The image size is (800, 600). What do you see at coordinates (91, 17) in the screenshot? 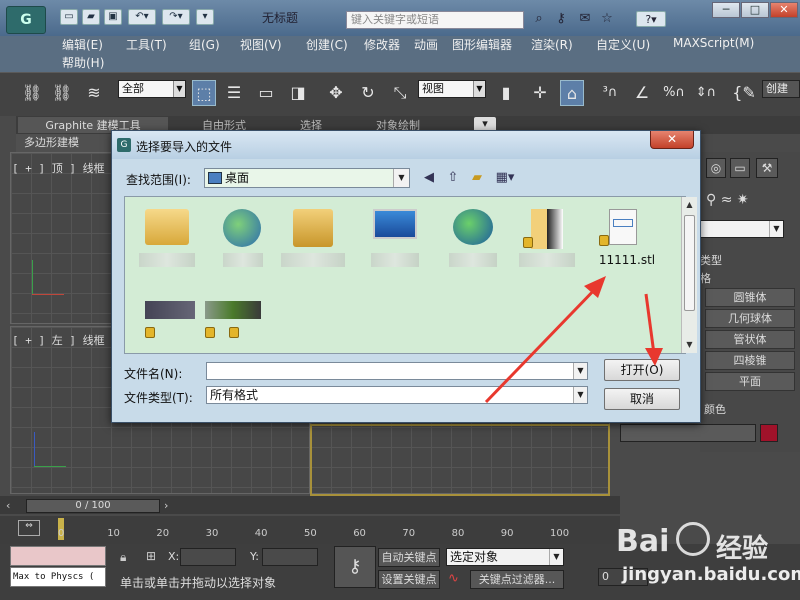
I see `open-file-icon: ▰` at bounding box center [91, 17].